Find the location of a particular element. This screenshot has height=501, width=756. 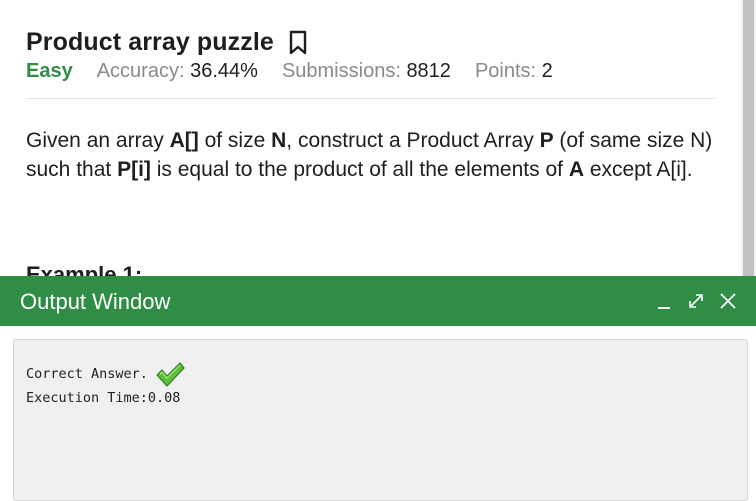

points-value: 2 is located at coordinates (547, 71).